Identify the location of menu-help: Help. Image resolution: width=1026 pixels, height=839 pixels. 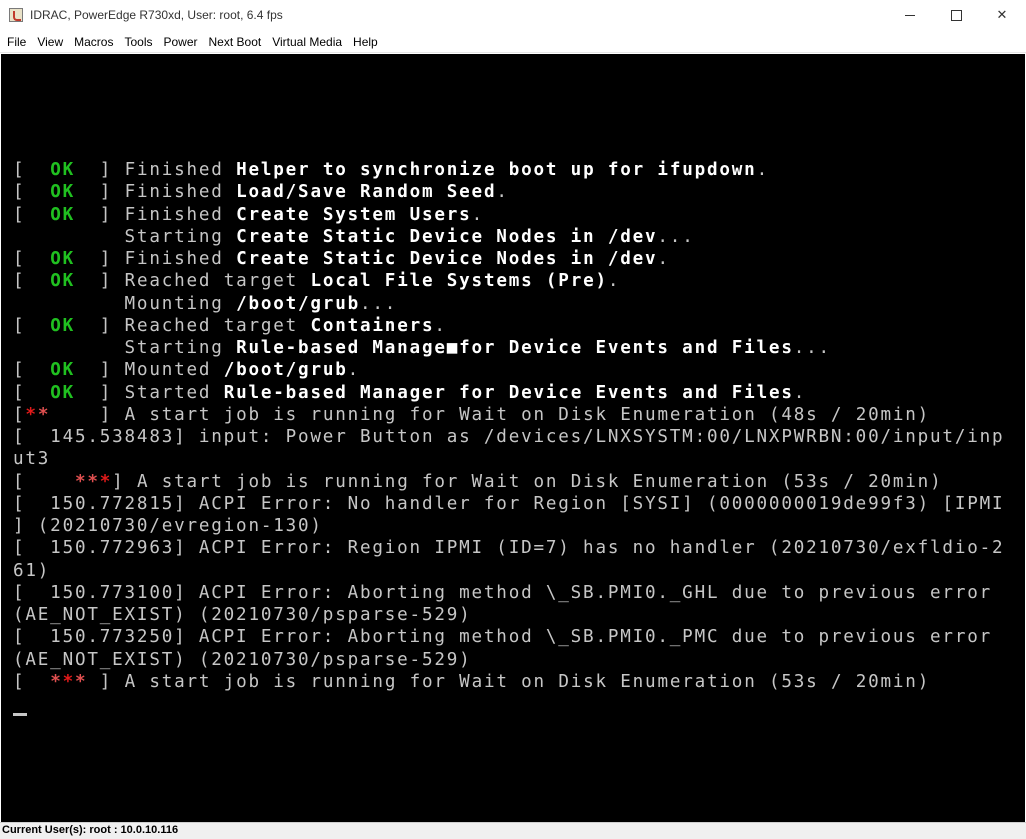
(365, 42).